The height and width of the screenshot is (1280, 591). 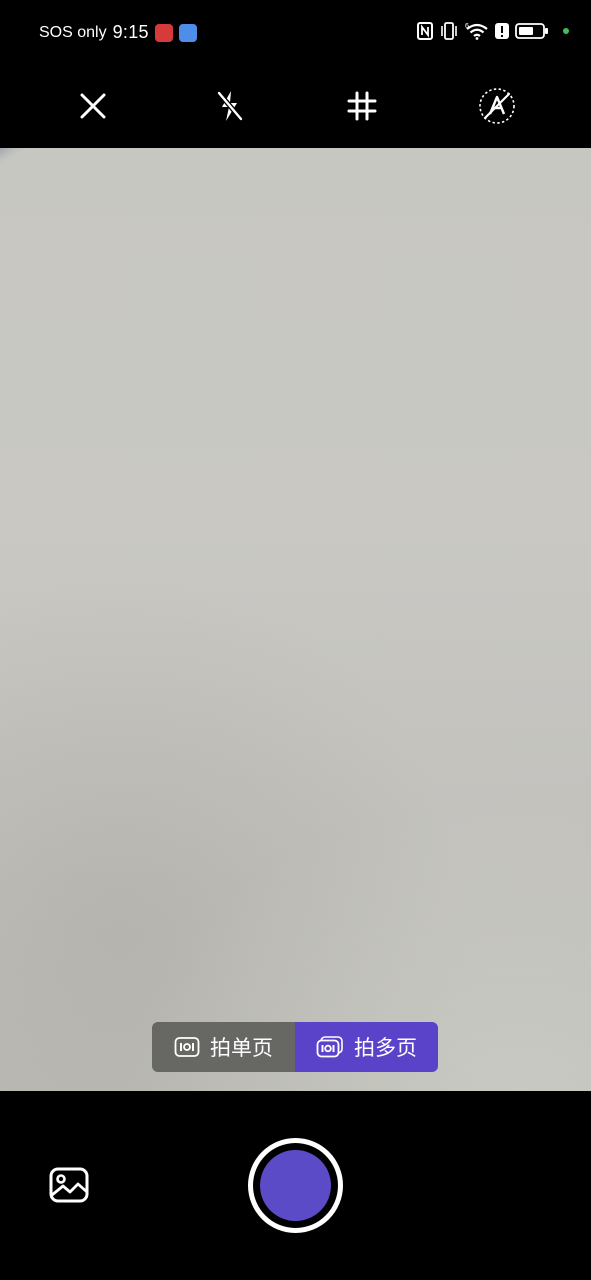 I want to click on close-icon, so click(x=93, y=106).